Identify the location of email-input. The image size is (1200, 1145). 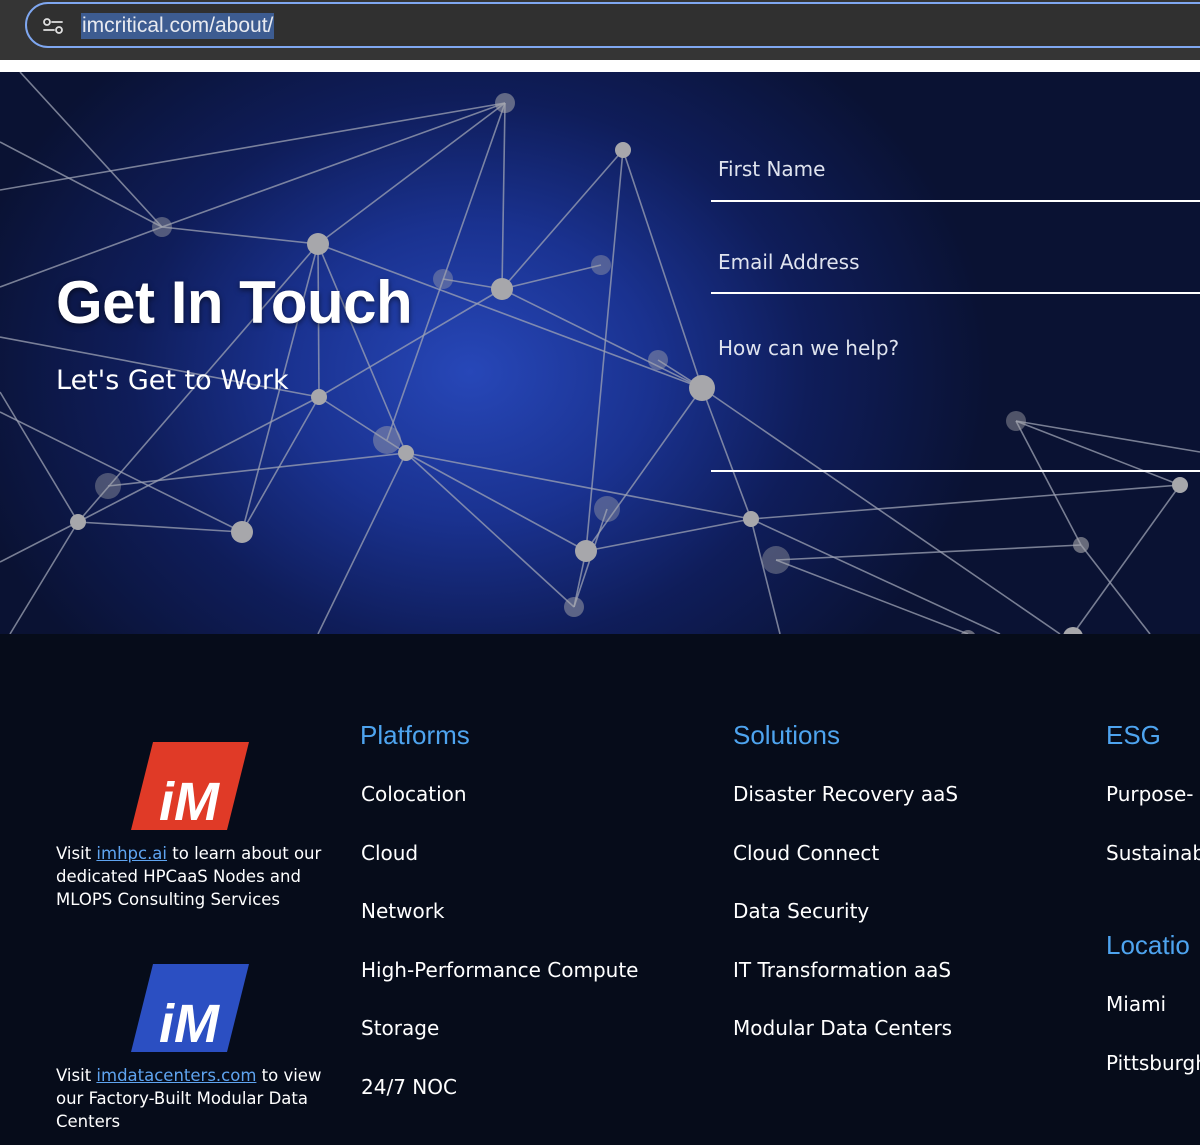
(955, 262).